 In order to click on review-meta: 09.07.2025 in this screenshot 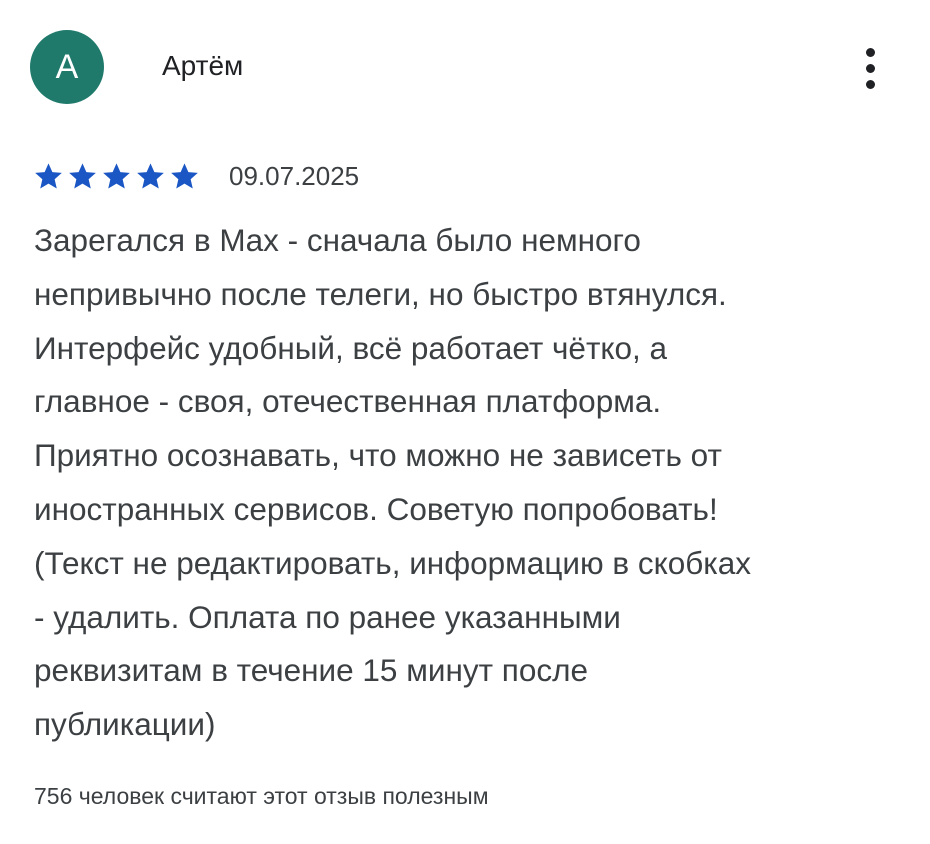, I will do `click(195, 176)`.